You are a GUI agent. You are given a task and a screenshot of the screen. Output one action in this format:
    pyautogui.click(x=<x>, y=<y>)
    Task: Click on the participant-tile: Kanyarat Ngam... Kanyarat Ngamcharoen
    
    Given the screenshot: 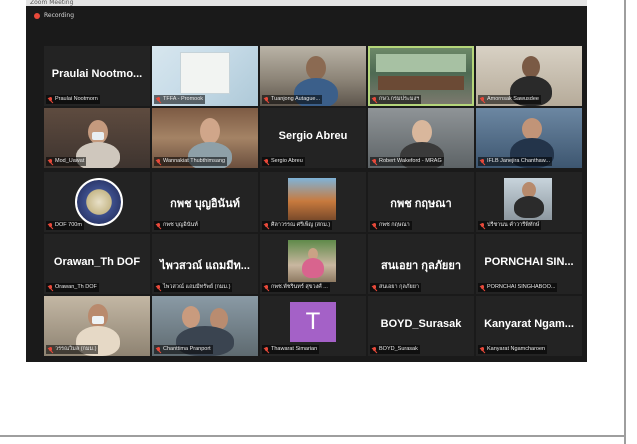 What is the action you would take?
    pyautogui.click(x=529, y=326)
    